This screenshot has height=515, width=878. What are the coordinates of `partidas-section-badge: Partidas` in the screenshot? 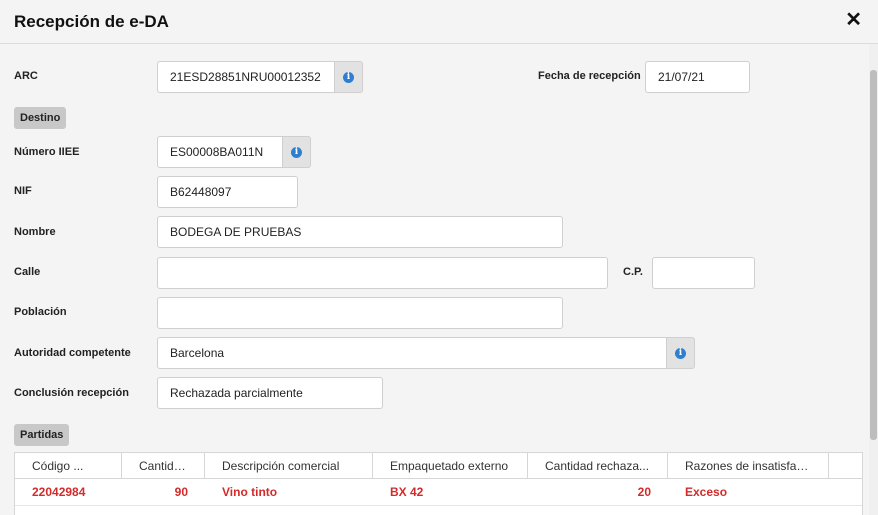 It's located at (42, 435).